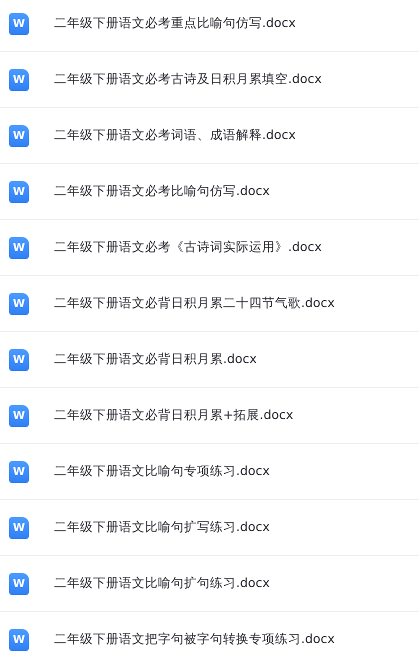  I want to click on file-name: 二年级下册语文必考重点比喻句仿写.docx, so click(175, 23).